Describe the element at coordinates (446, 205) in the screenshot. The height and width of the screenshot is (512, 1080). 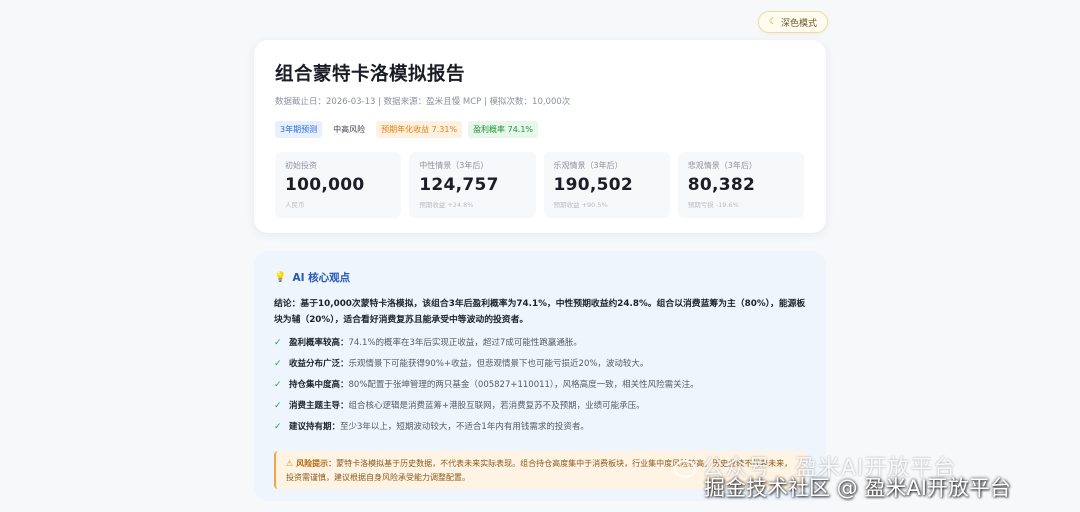
I see `stat-sub: 预期收益 +24.8%` at that location.